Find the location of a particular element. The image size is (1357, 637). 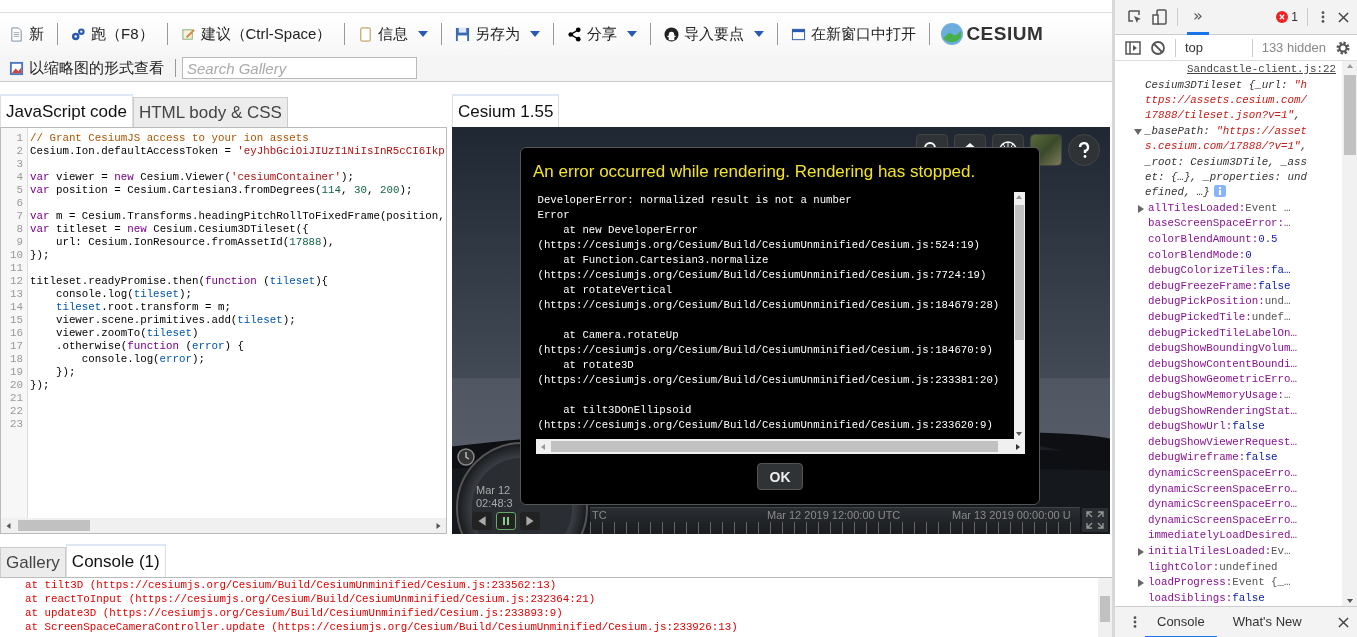

line-number: 7 is located at coordinates (19, 216).